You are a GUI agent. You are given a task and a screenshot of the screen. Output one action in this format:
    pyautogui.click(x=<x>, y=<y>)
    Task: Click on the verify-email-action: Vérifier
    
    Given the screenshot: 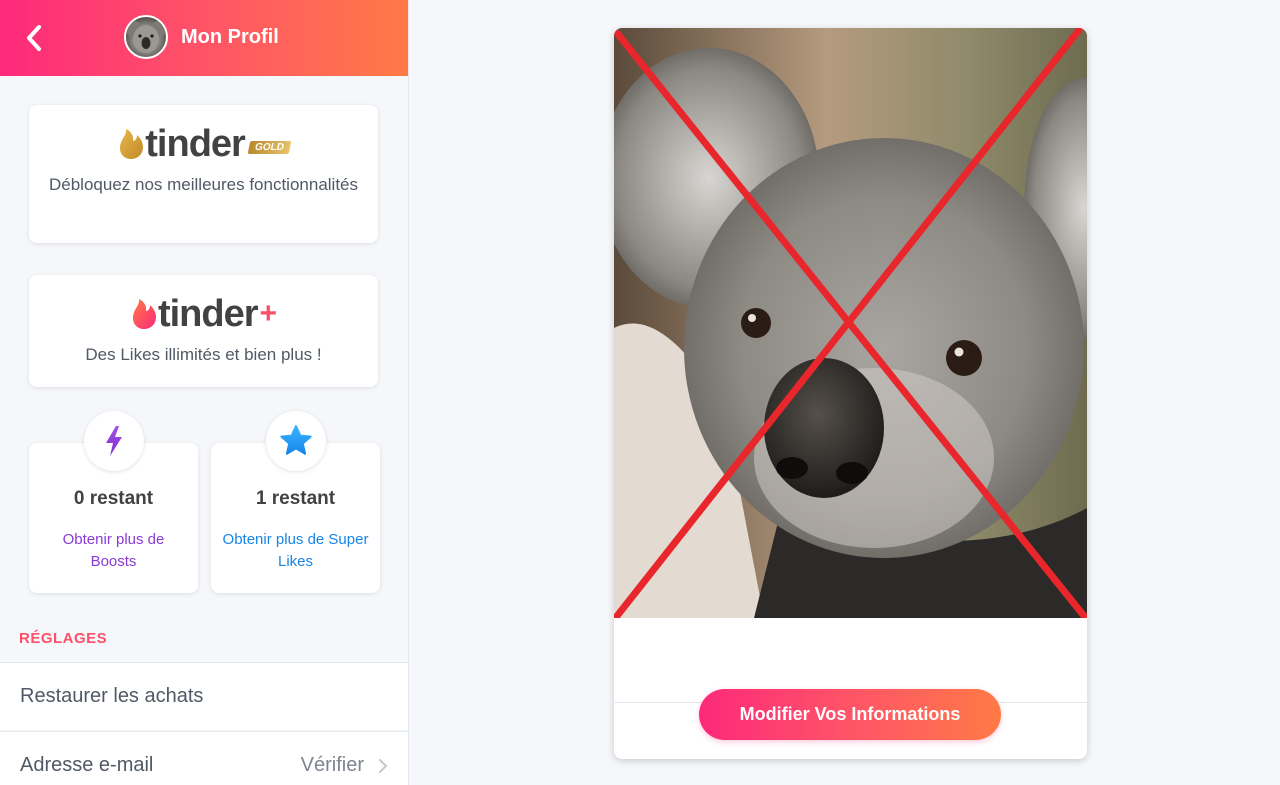 What is the action you would take?
    pyautogui.click(x=332, y=765)
    